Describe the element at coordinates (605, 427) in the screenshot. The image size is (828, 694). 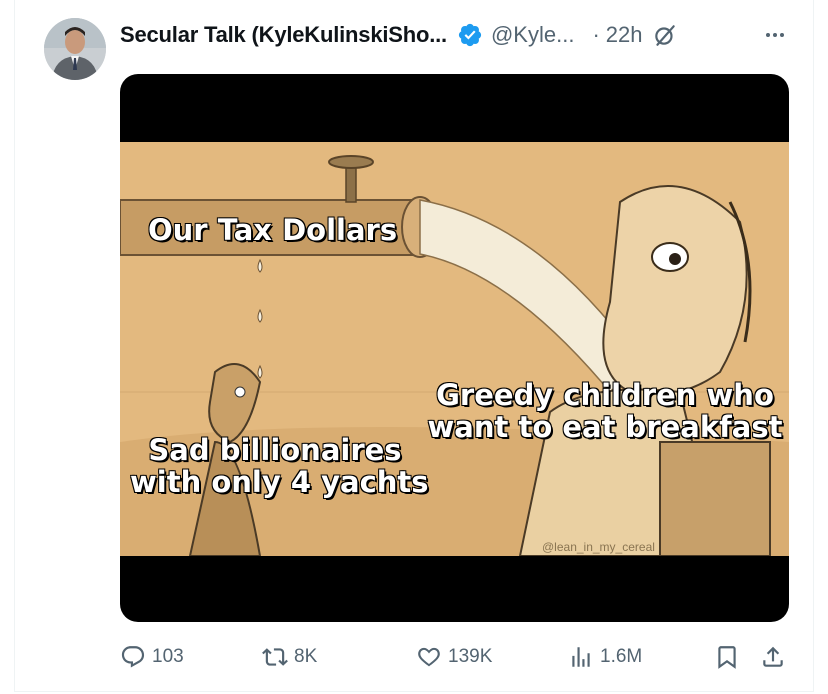
I see `caption-greedy-line-2: want to eat breakfast` at that location.